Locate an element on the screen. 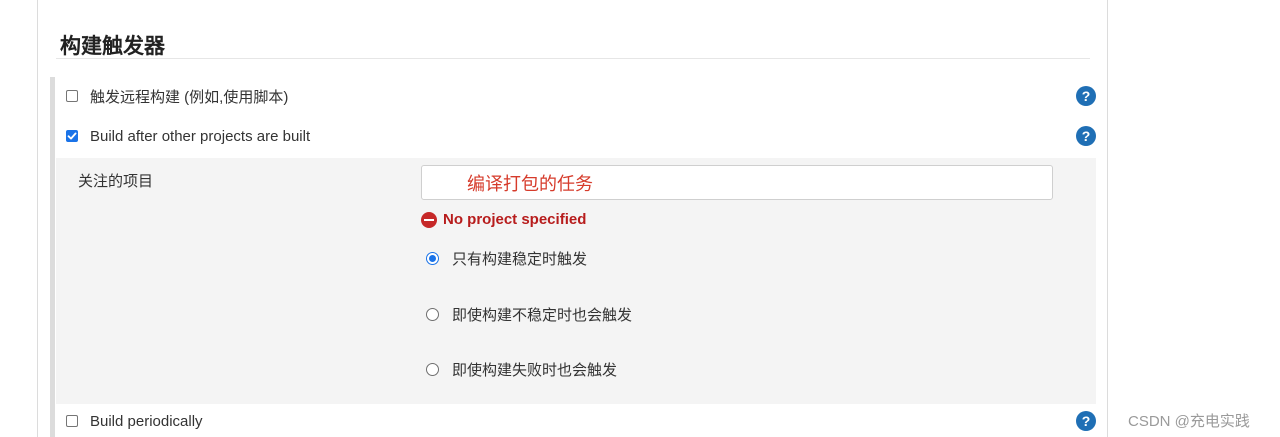 This screenshot has height=437, width=1280. trigger-remote-build: 触发远程构建 (例如,使用脚本) is located at coordinates (177, 96).